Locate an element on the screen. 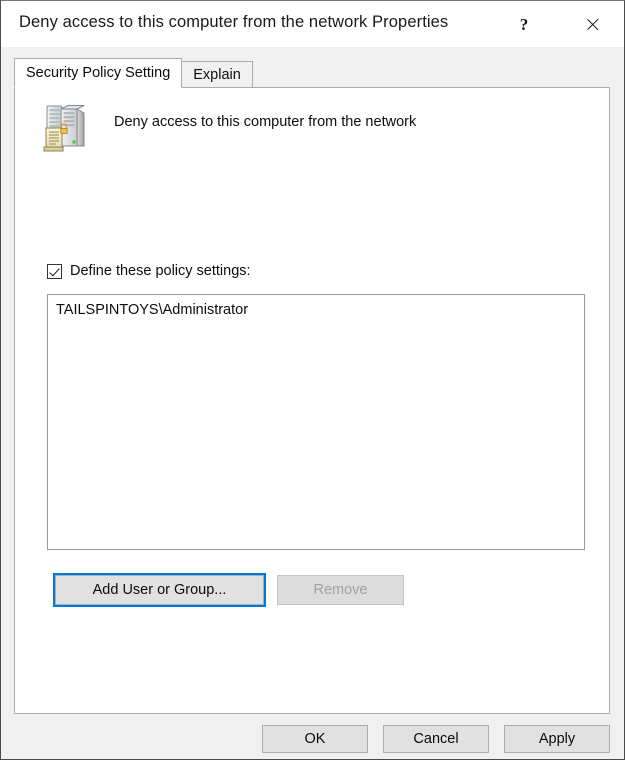 The width and height of the screenshot is (625, 760). tab-strip: Security Policy Setting Explain is located at coordinates (133, 73).